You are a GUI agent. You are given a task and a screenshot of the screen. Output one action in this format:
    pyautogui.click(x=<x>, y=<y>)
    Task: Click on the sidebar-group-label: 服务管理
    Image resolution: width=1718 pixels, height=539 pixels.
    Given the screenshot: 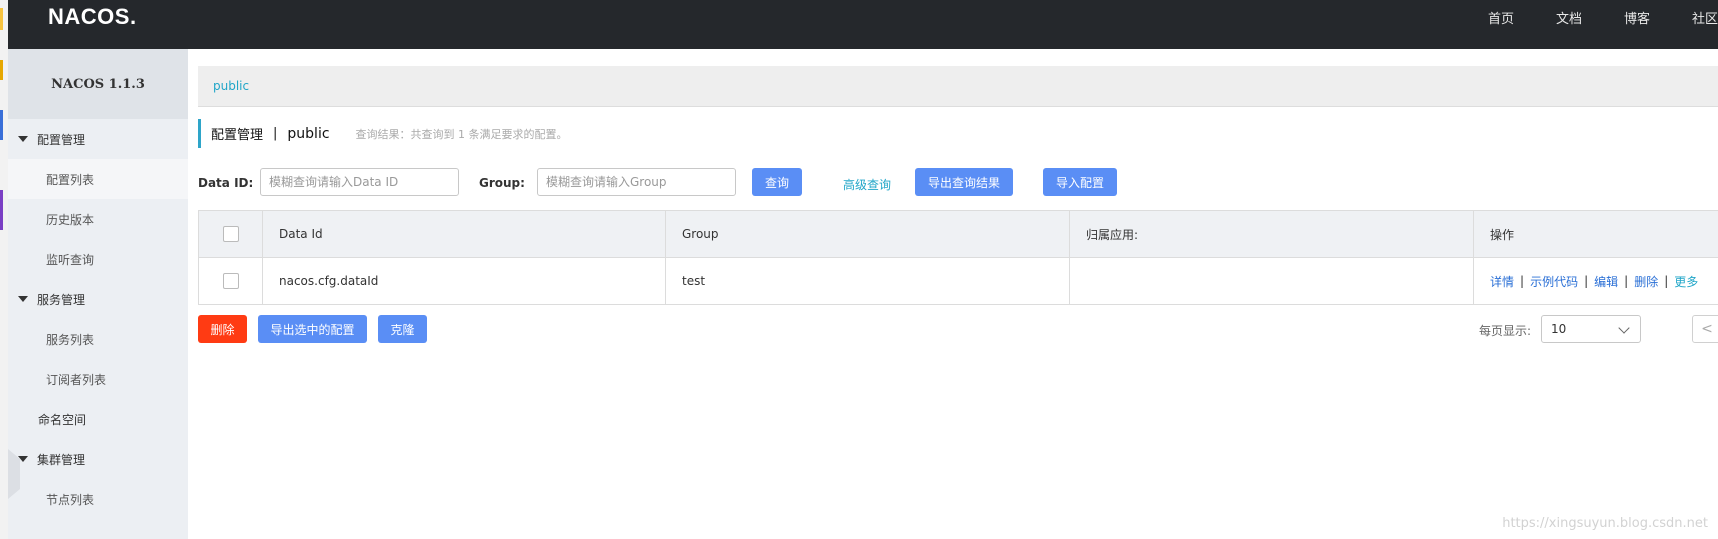 What is the action you would take?
    pyautogui.click(x=61, y=299)
    